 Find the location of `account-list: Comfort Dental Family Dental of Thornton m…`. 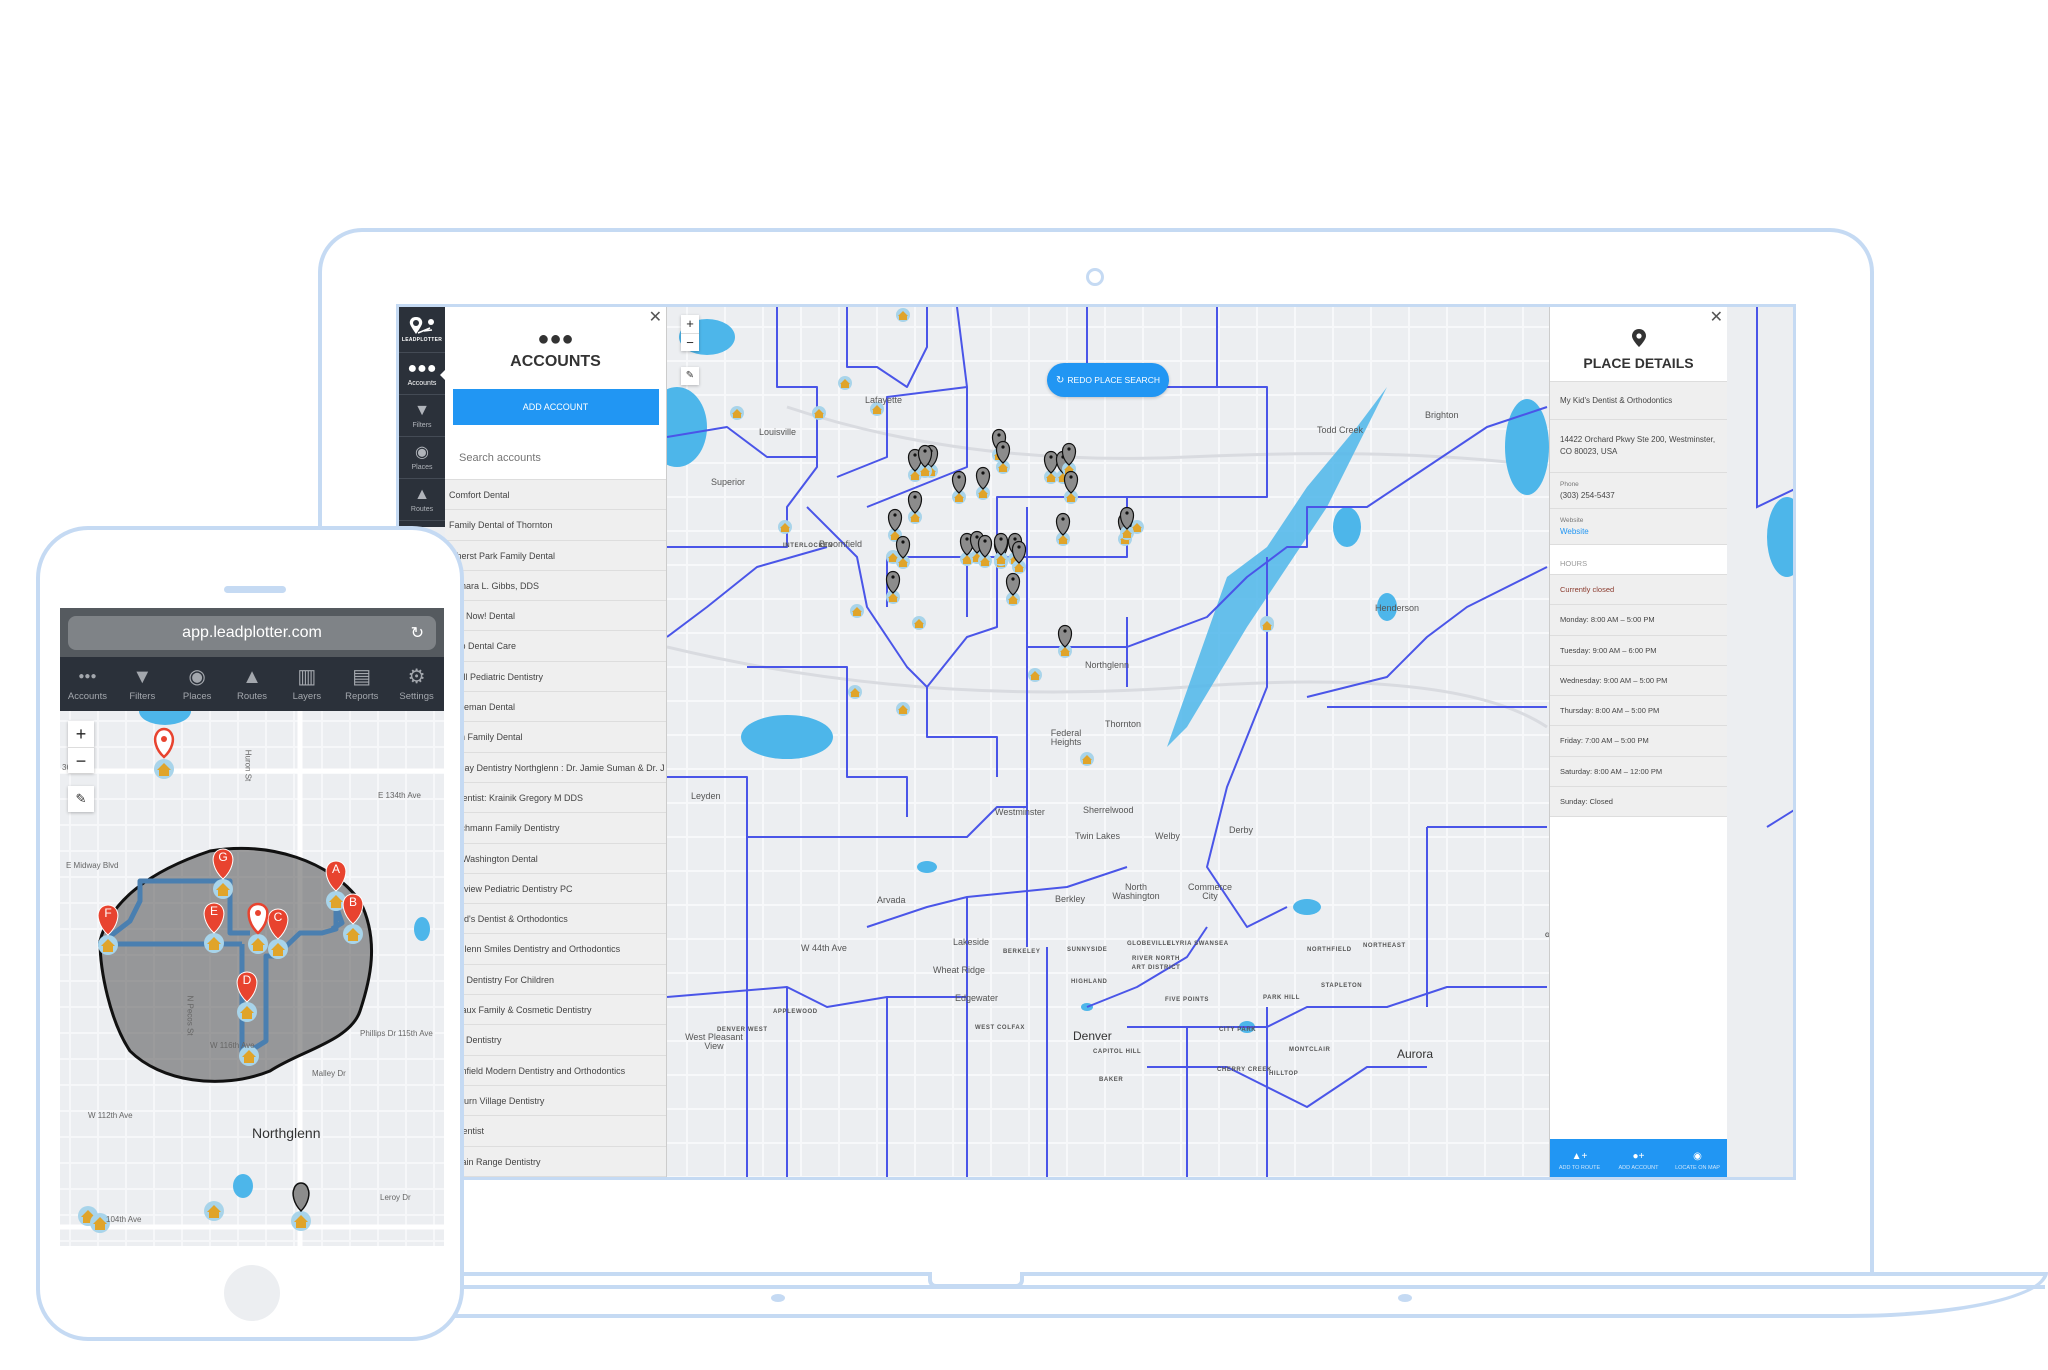

account-list: Comfort Dental Family Dental of Thornton m… is located at coordinates (555, 828).